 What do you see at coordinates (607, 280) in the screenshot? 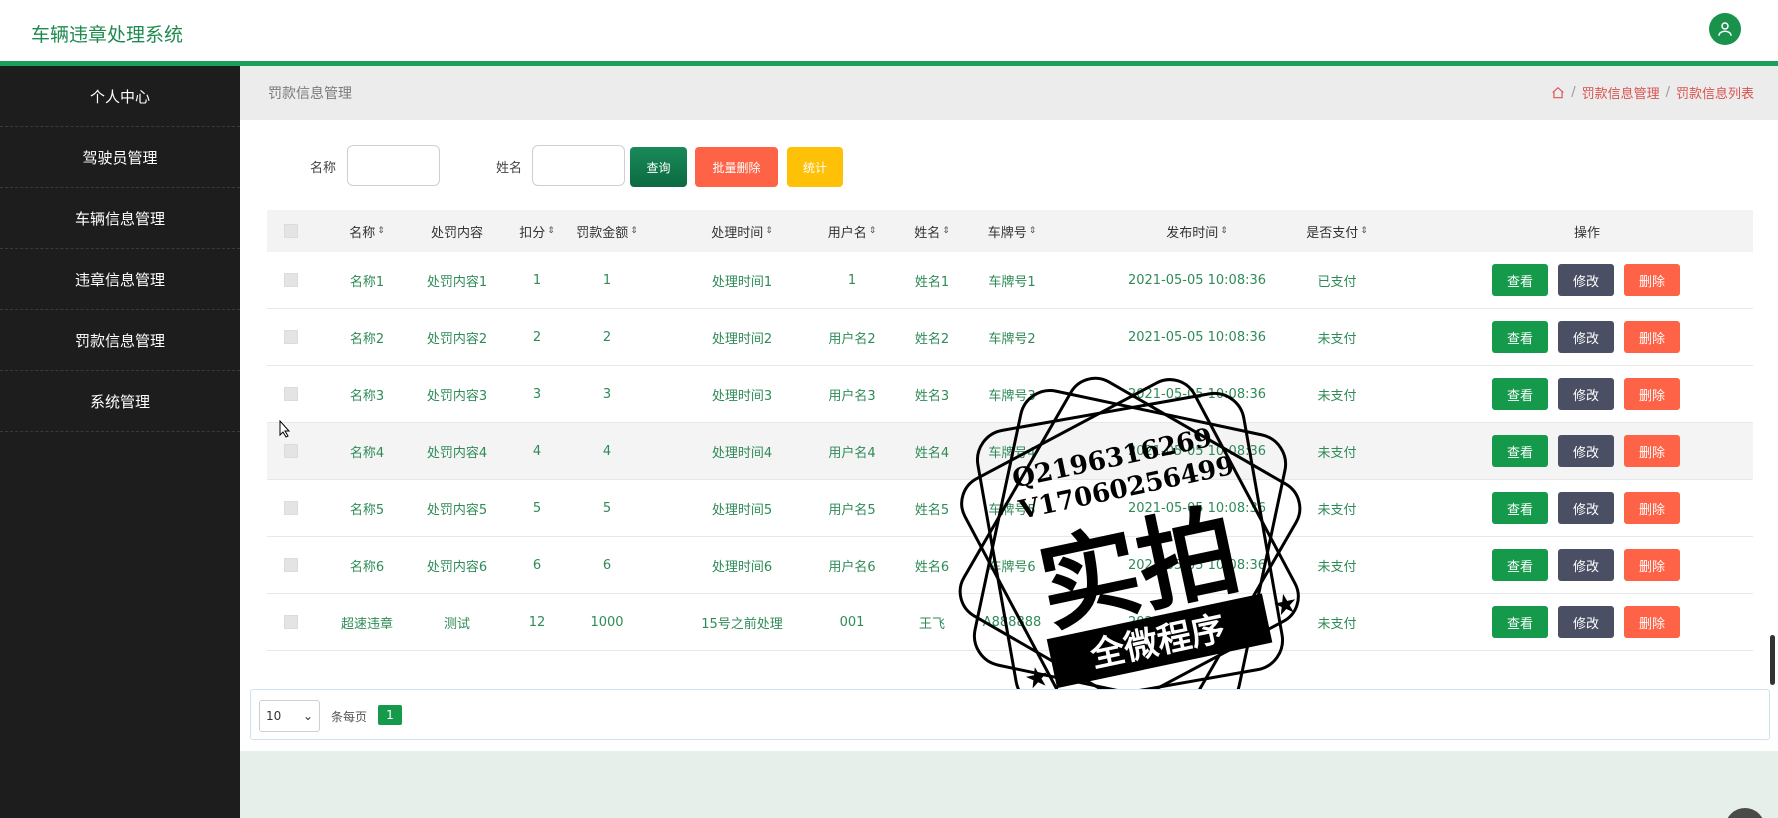
I see `cell-fine: 1` at bounding box center [607, 280].